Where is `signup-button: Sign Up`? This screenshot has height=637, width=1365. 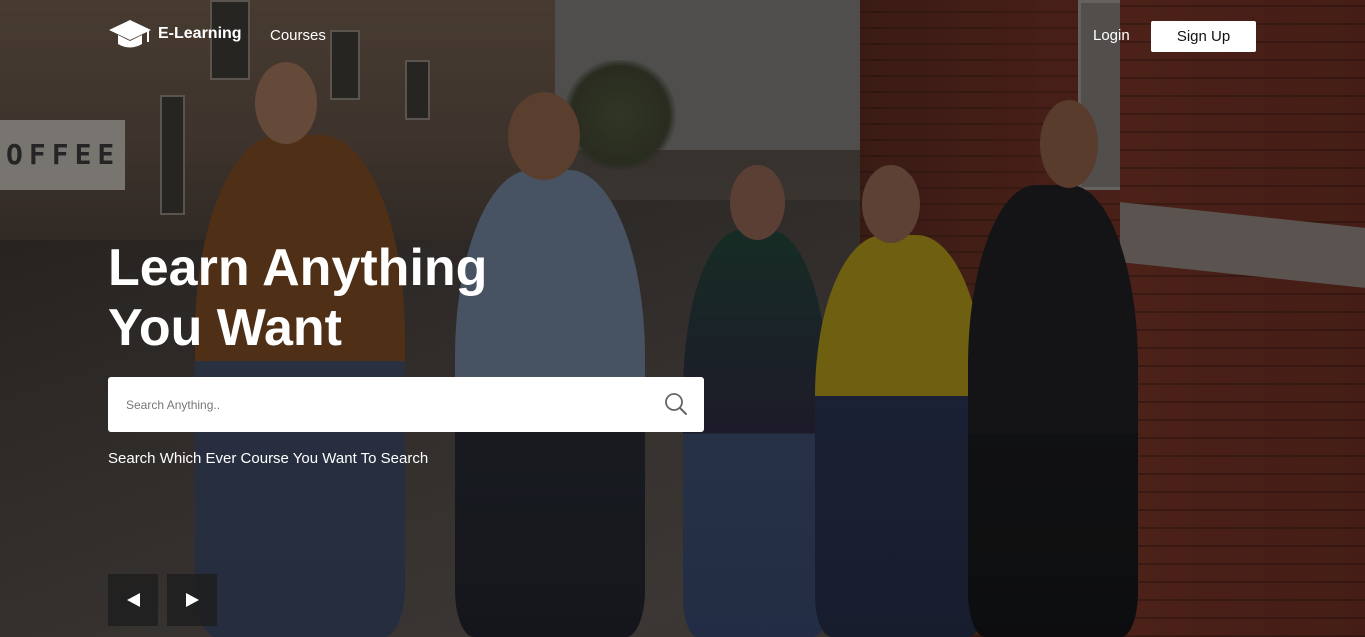
signup-button: Sign Up is located at coordinates (1203, 36).